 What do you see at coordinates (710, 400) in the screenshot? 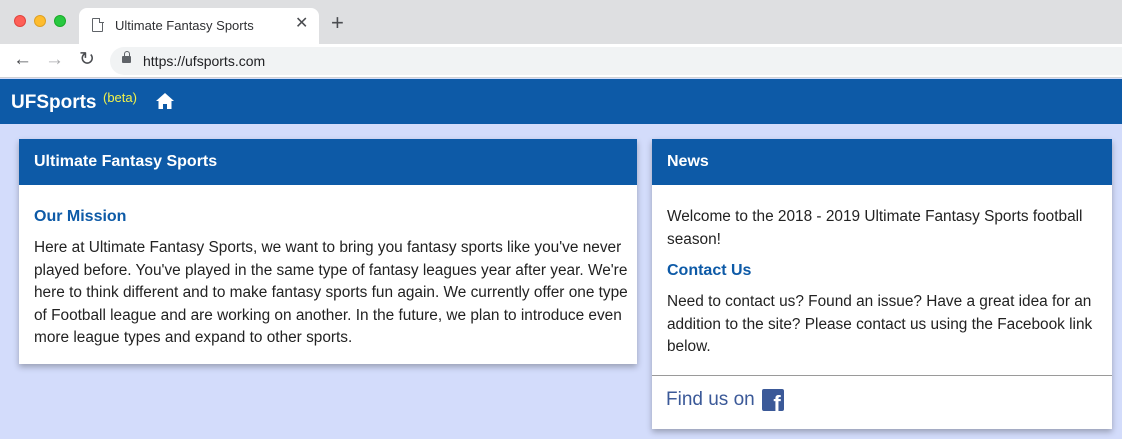
I see `find-us-label: Find us on` at bounding box center [710, 400].